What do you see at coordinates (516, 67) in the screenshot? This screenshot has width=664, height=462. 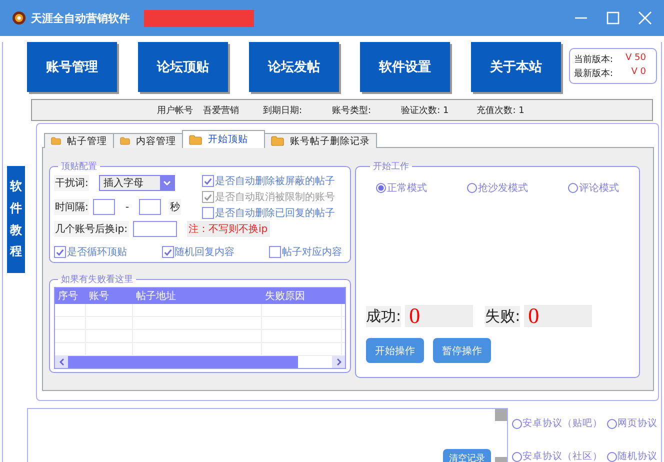 I see `nav-button: 关于本站` at bounding box center [516, 67].